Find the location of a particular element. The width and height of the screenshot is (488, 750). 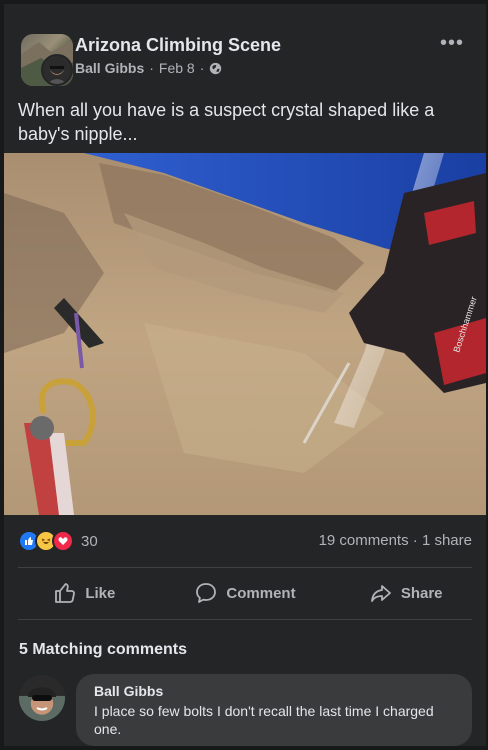

shares-count: 1 share is located at coordinates (447, 540).